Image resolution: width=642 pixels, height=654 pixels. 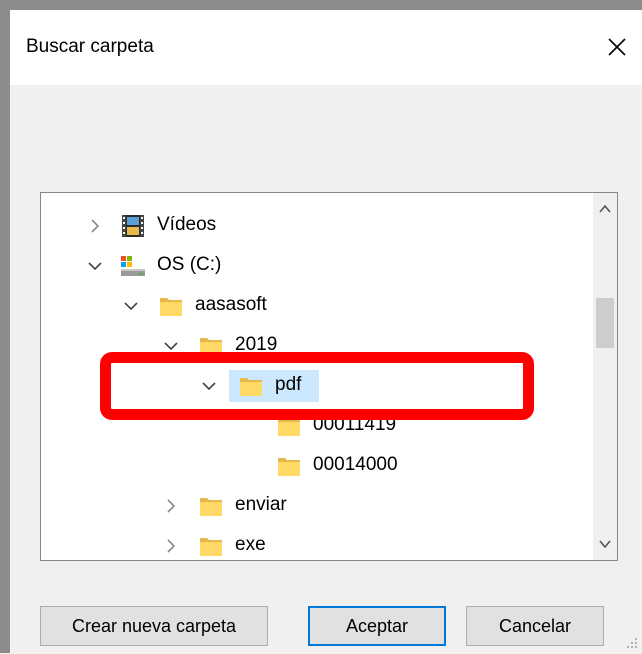 What do you see at coordinates (311, 226) in the screenshot?
I see `tree-item-videos: Vídeos` at bounding box center [311, 226].